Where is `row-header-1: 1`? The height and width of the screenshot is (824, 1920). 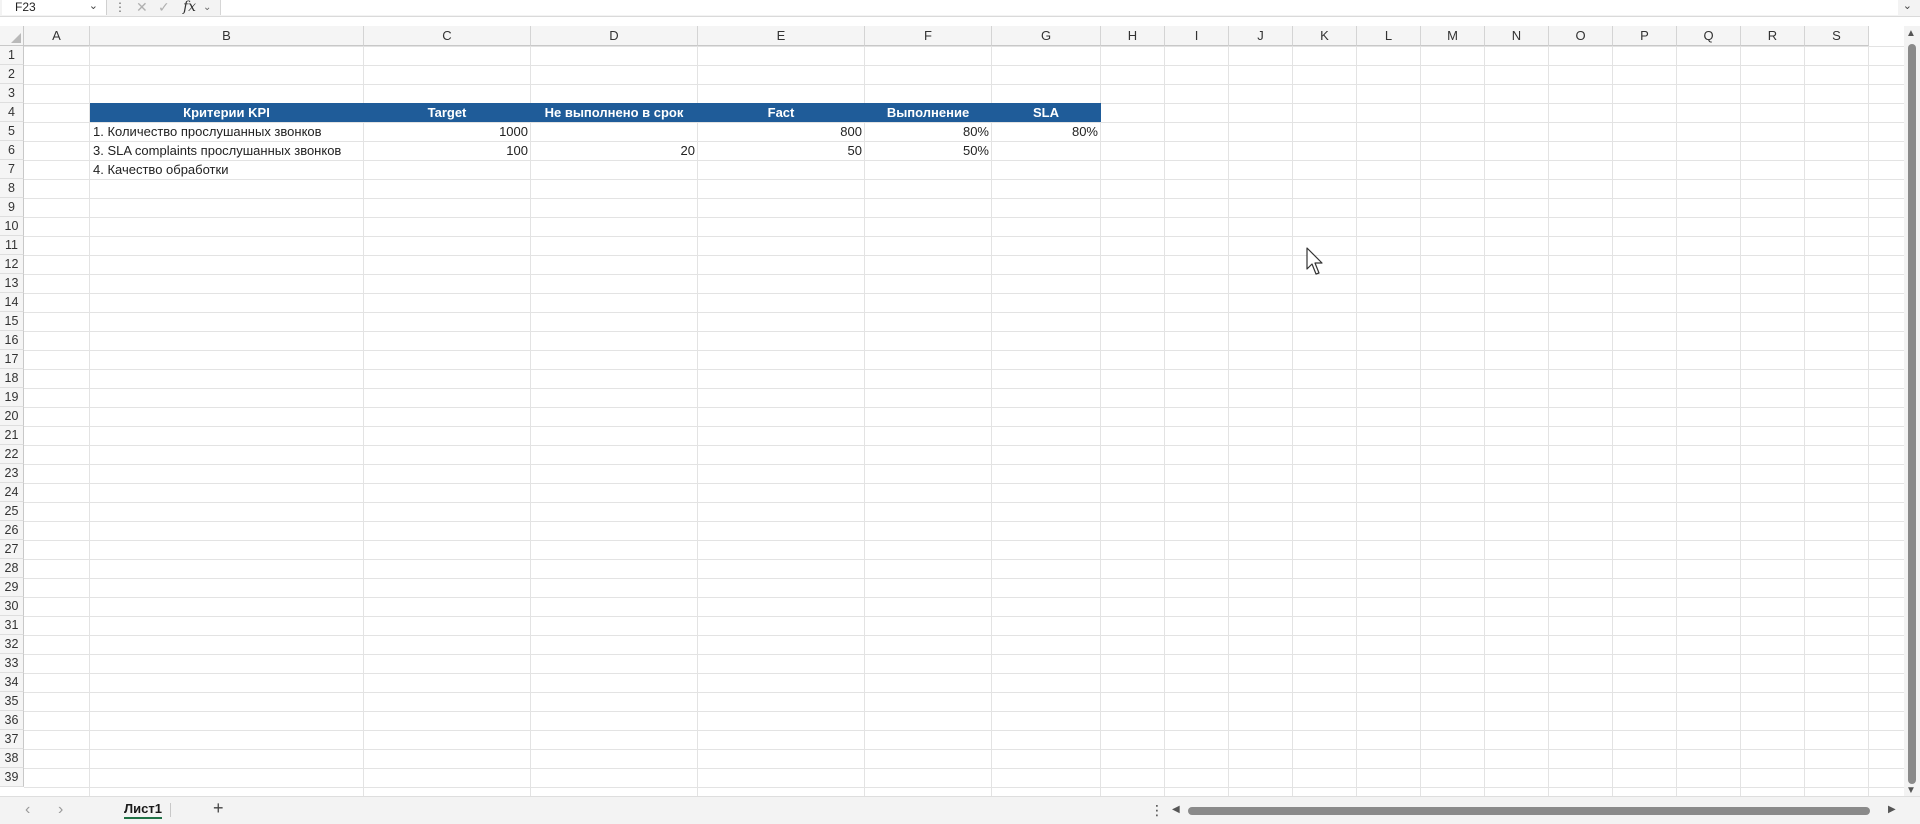
row-header-1: 1 is located at coordinates (12, 55).